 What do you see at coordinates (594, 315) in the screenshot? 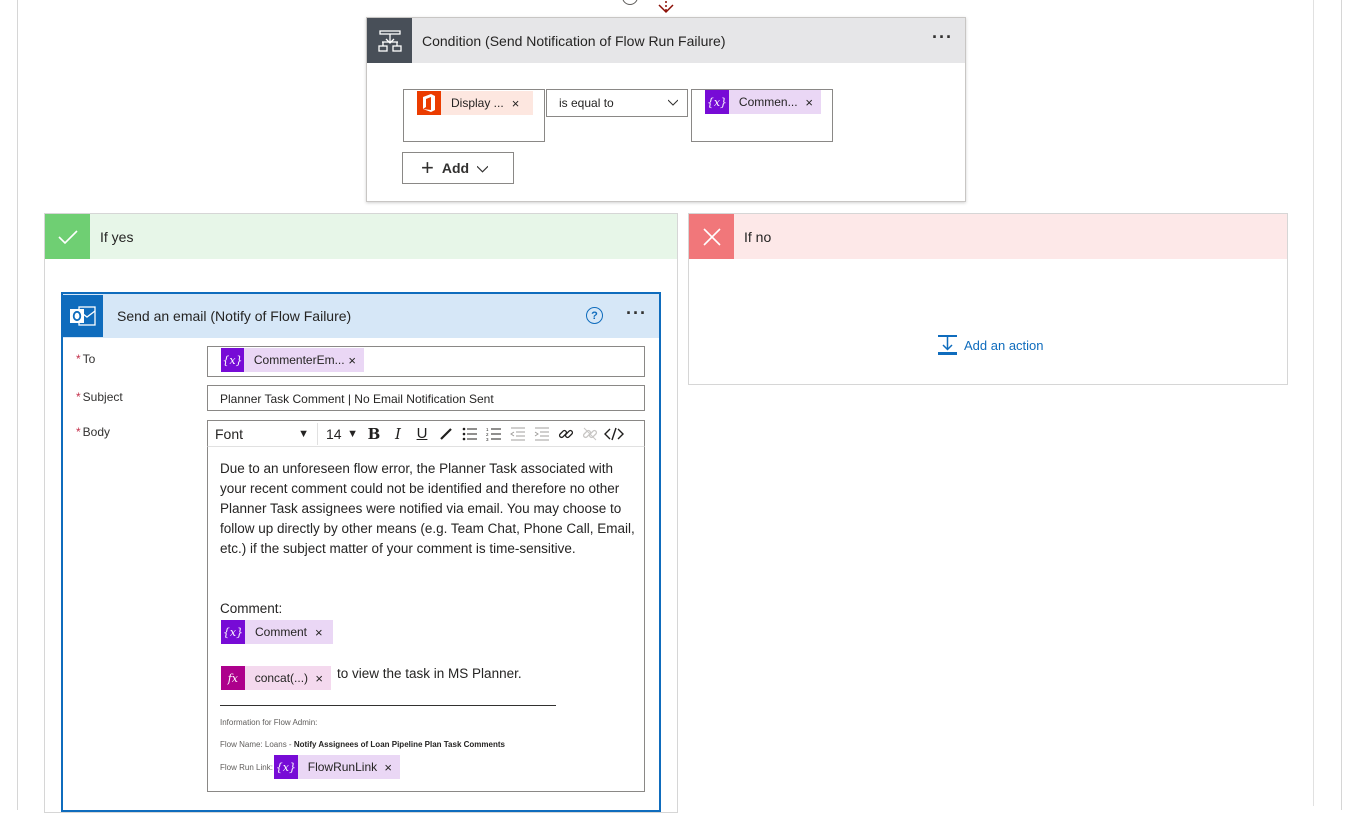
I see `help-icon: ?` at bounding box center [594, 315].